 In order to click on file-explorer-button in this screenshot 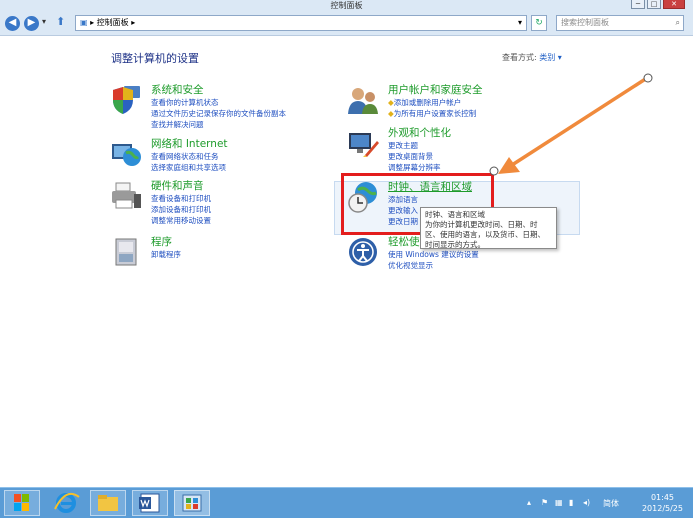, I will do `click(108, 503)`.